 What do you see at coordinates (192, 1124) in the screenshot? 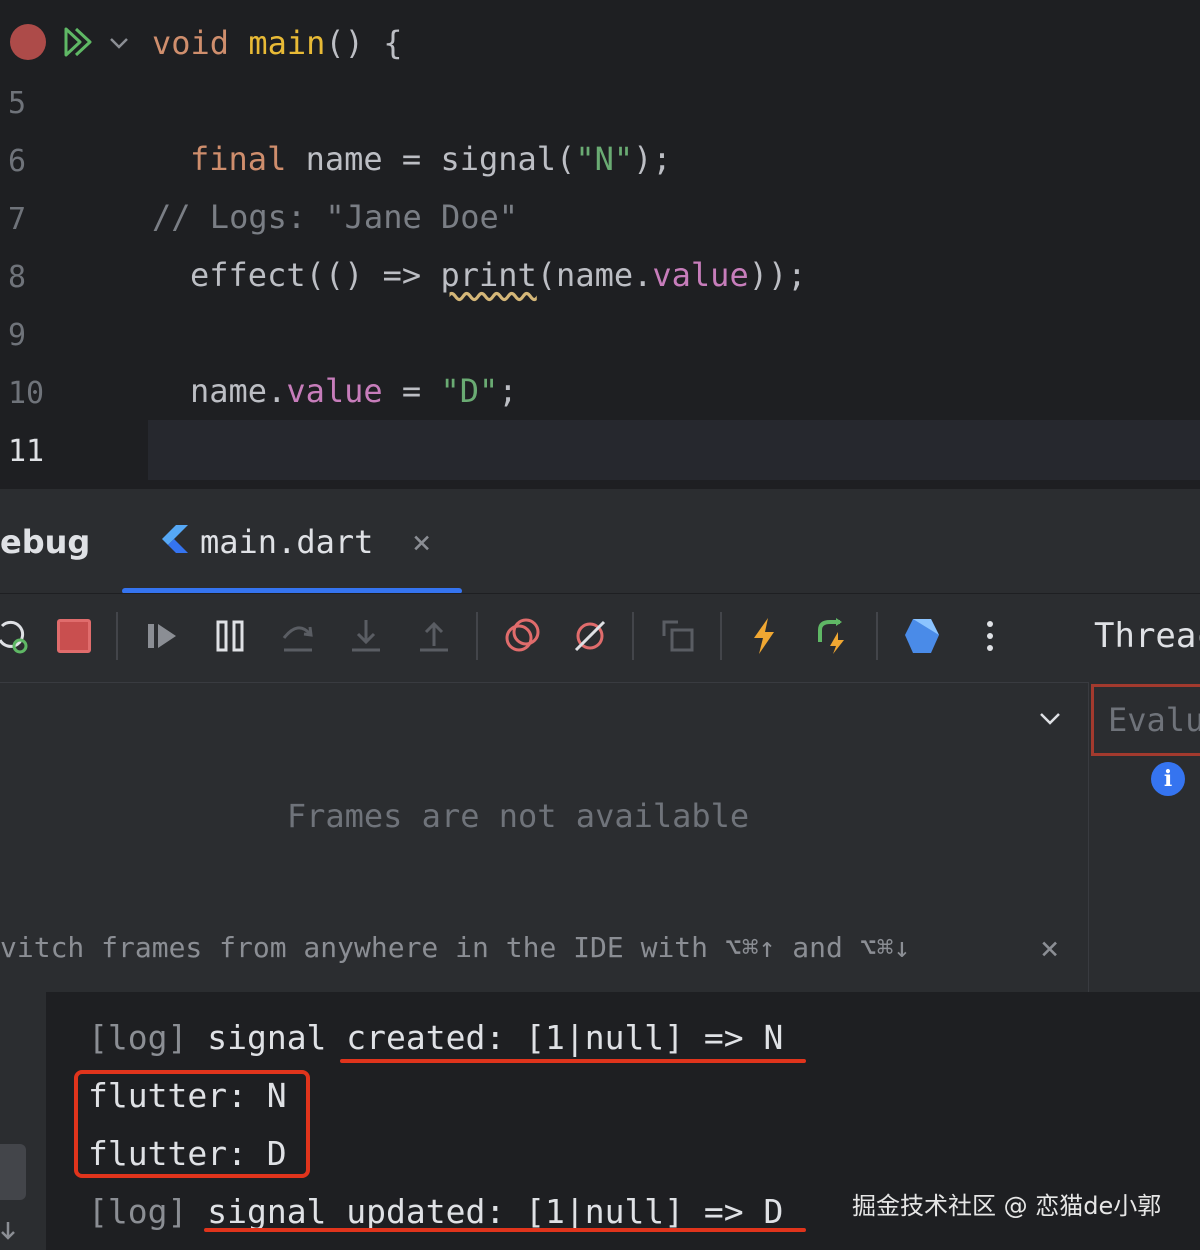
I see `annotation-box` at bounding box center [192, 1124].